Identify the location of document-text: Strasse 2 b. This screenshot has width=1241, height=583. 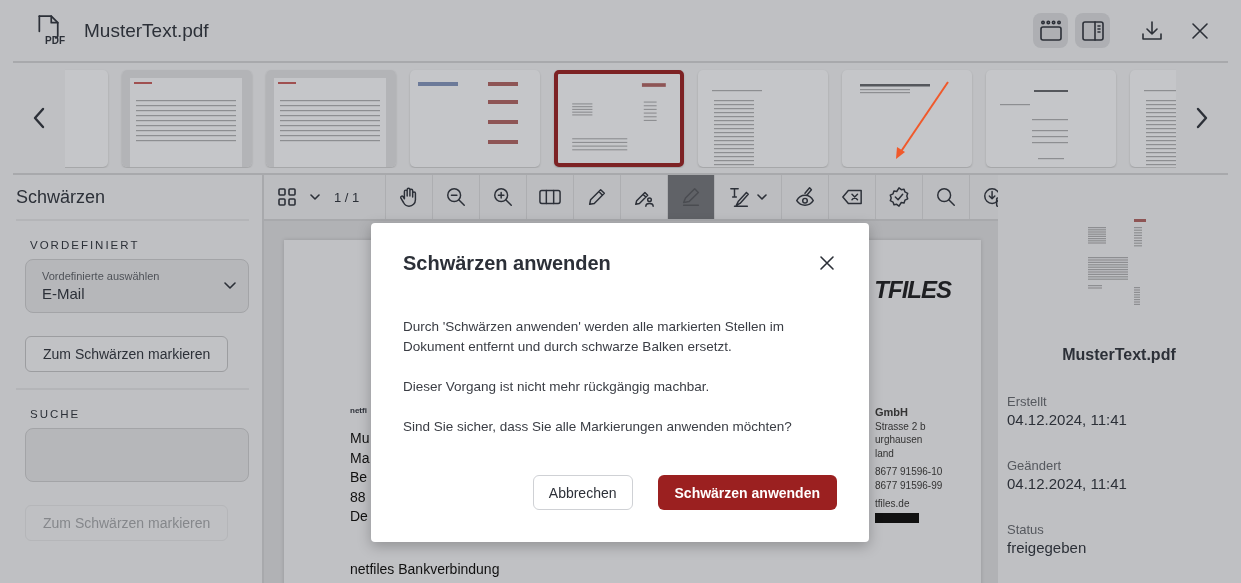
(901, 426).